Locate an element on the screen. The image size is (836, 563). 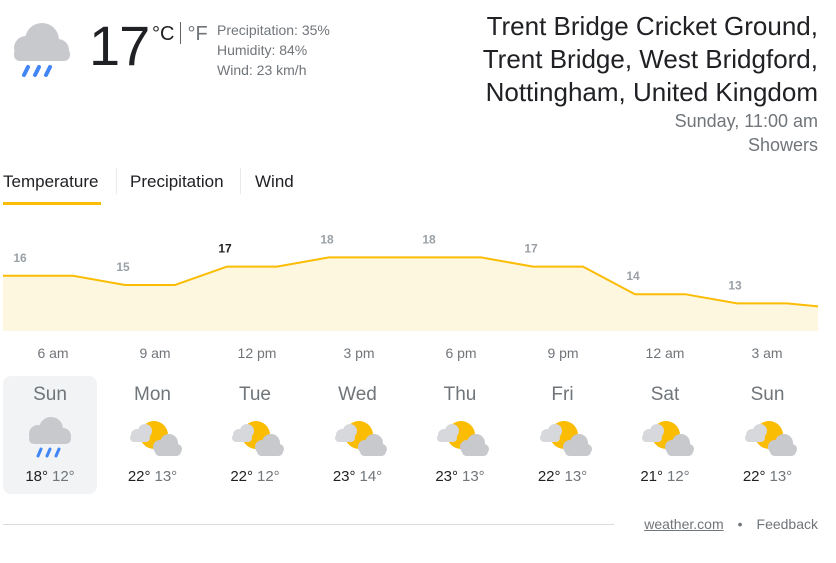
current-temperature: 17 is located at coordinates (119, 45).